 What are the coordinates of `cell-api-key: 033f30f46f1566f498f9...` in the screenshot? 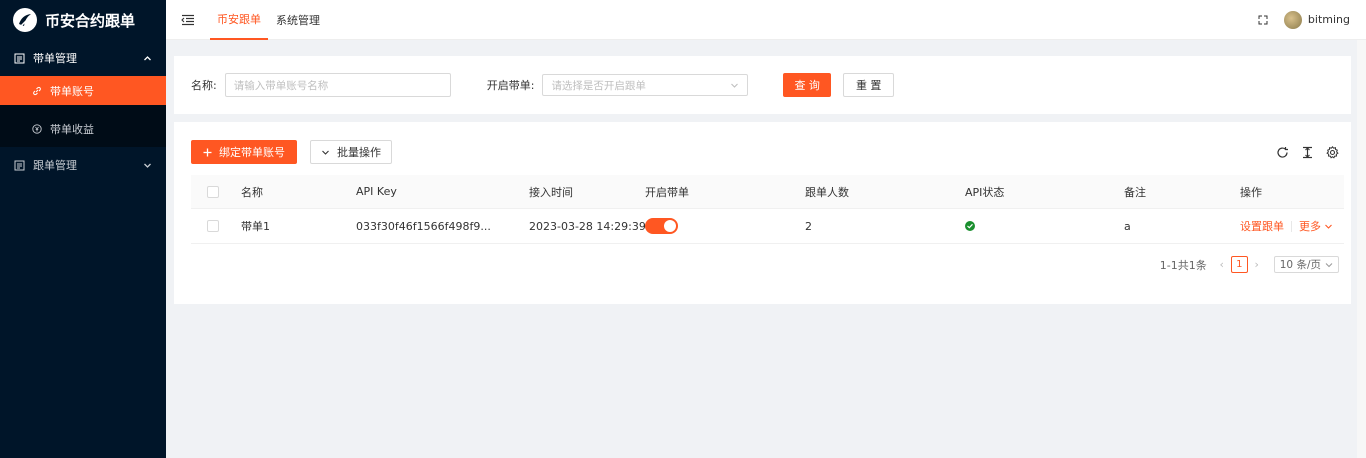 It's located at (423, 226).